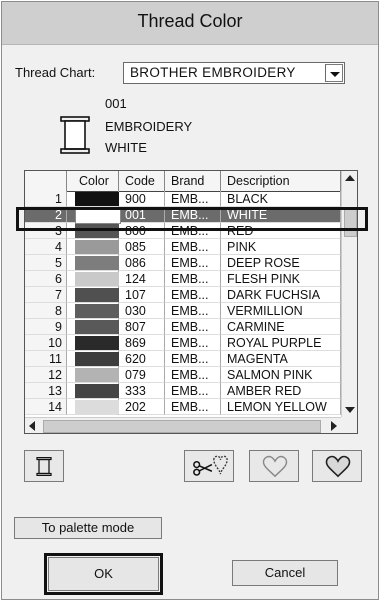  I want to click on scroll-thumb, so click(350, 223).